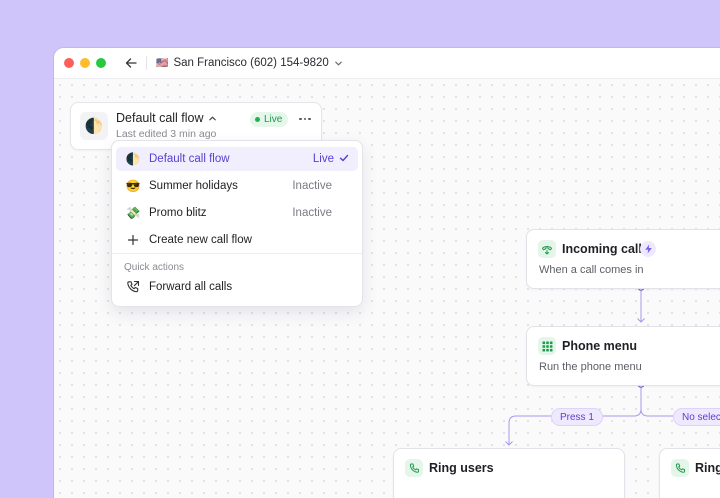 The width and height of the screenshot is (720, 498). I want to click on close-window-button, so click(69, 63).